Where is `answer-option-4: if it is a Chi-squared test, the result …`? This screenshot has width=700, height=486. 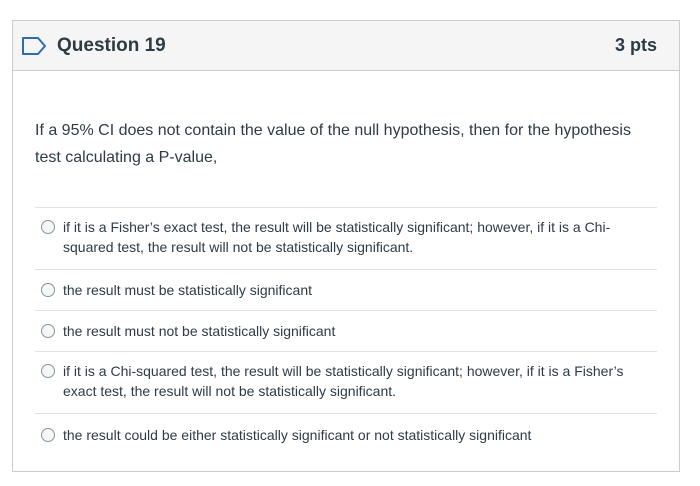 answer-option-4: if it is a Chi-squared test, the result … is located at coordinates (346, 383).